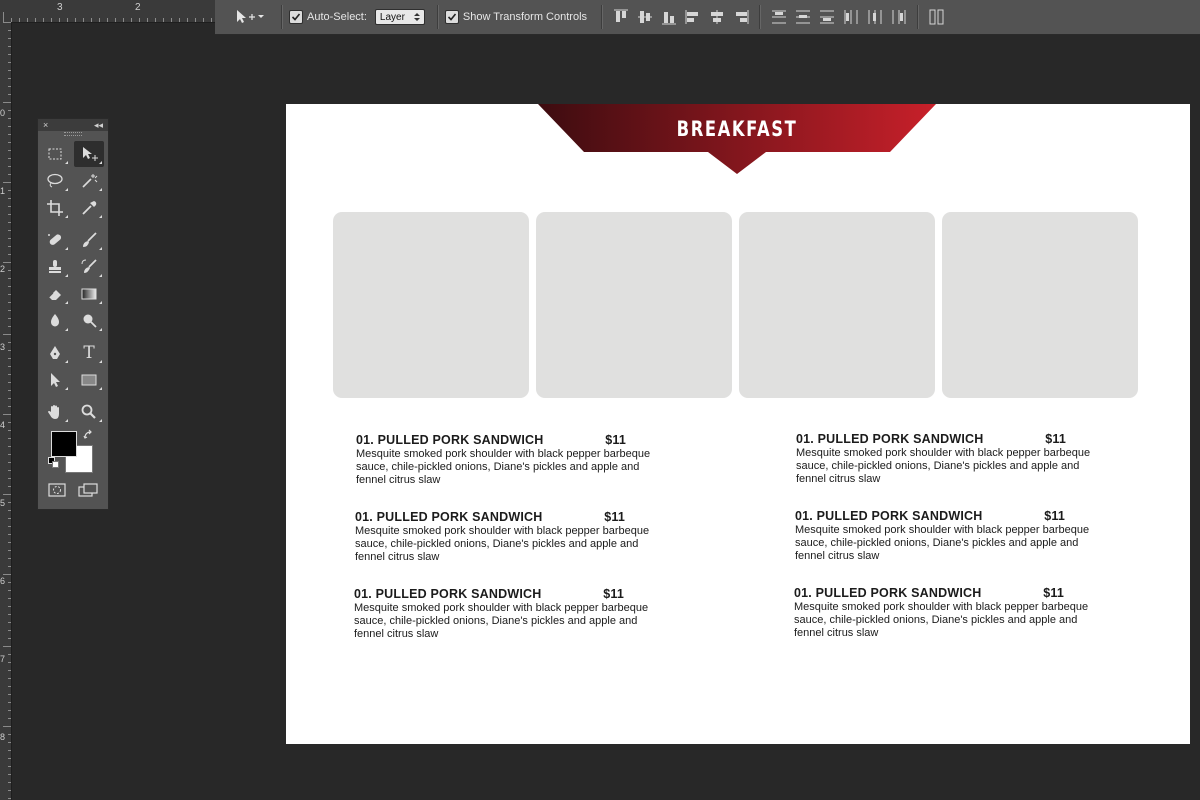  What do you see at coordinates (98, 125) in the screenshot?
I see `collapse-icon: ◂◂` at bounding box center [98, 125].